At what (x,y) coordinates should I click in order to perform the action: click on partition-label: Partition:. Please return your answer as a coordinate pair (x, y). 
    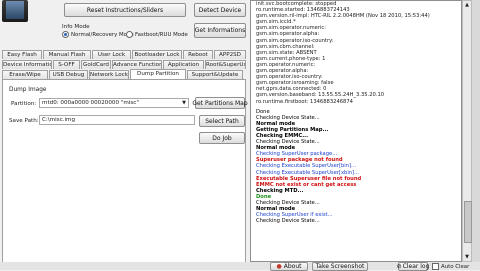
    Looking at the image, I should click on (24, 104).